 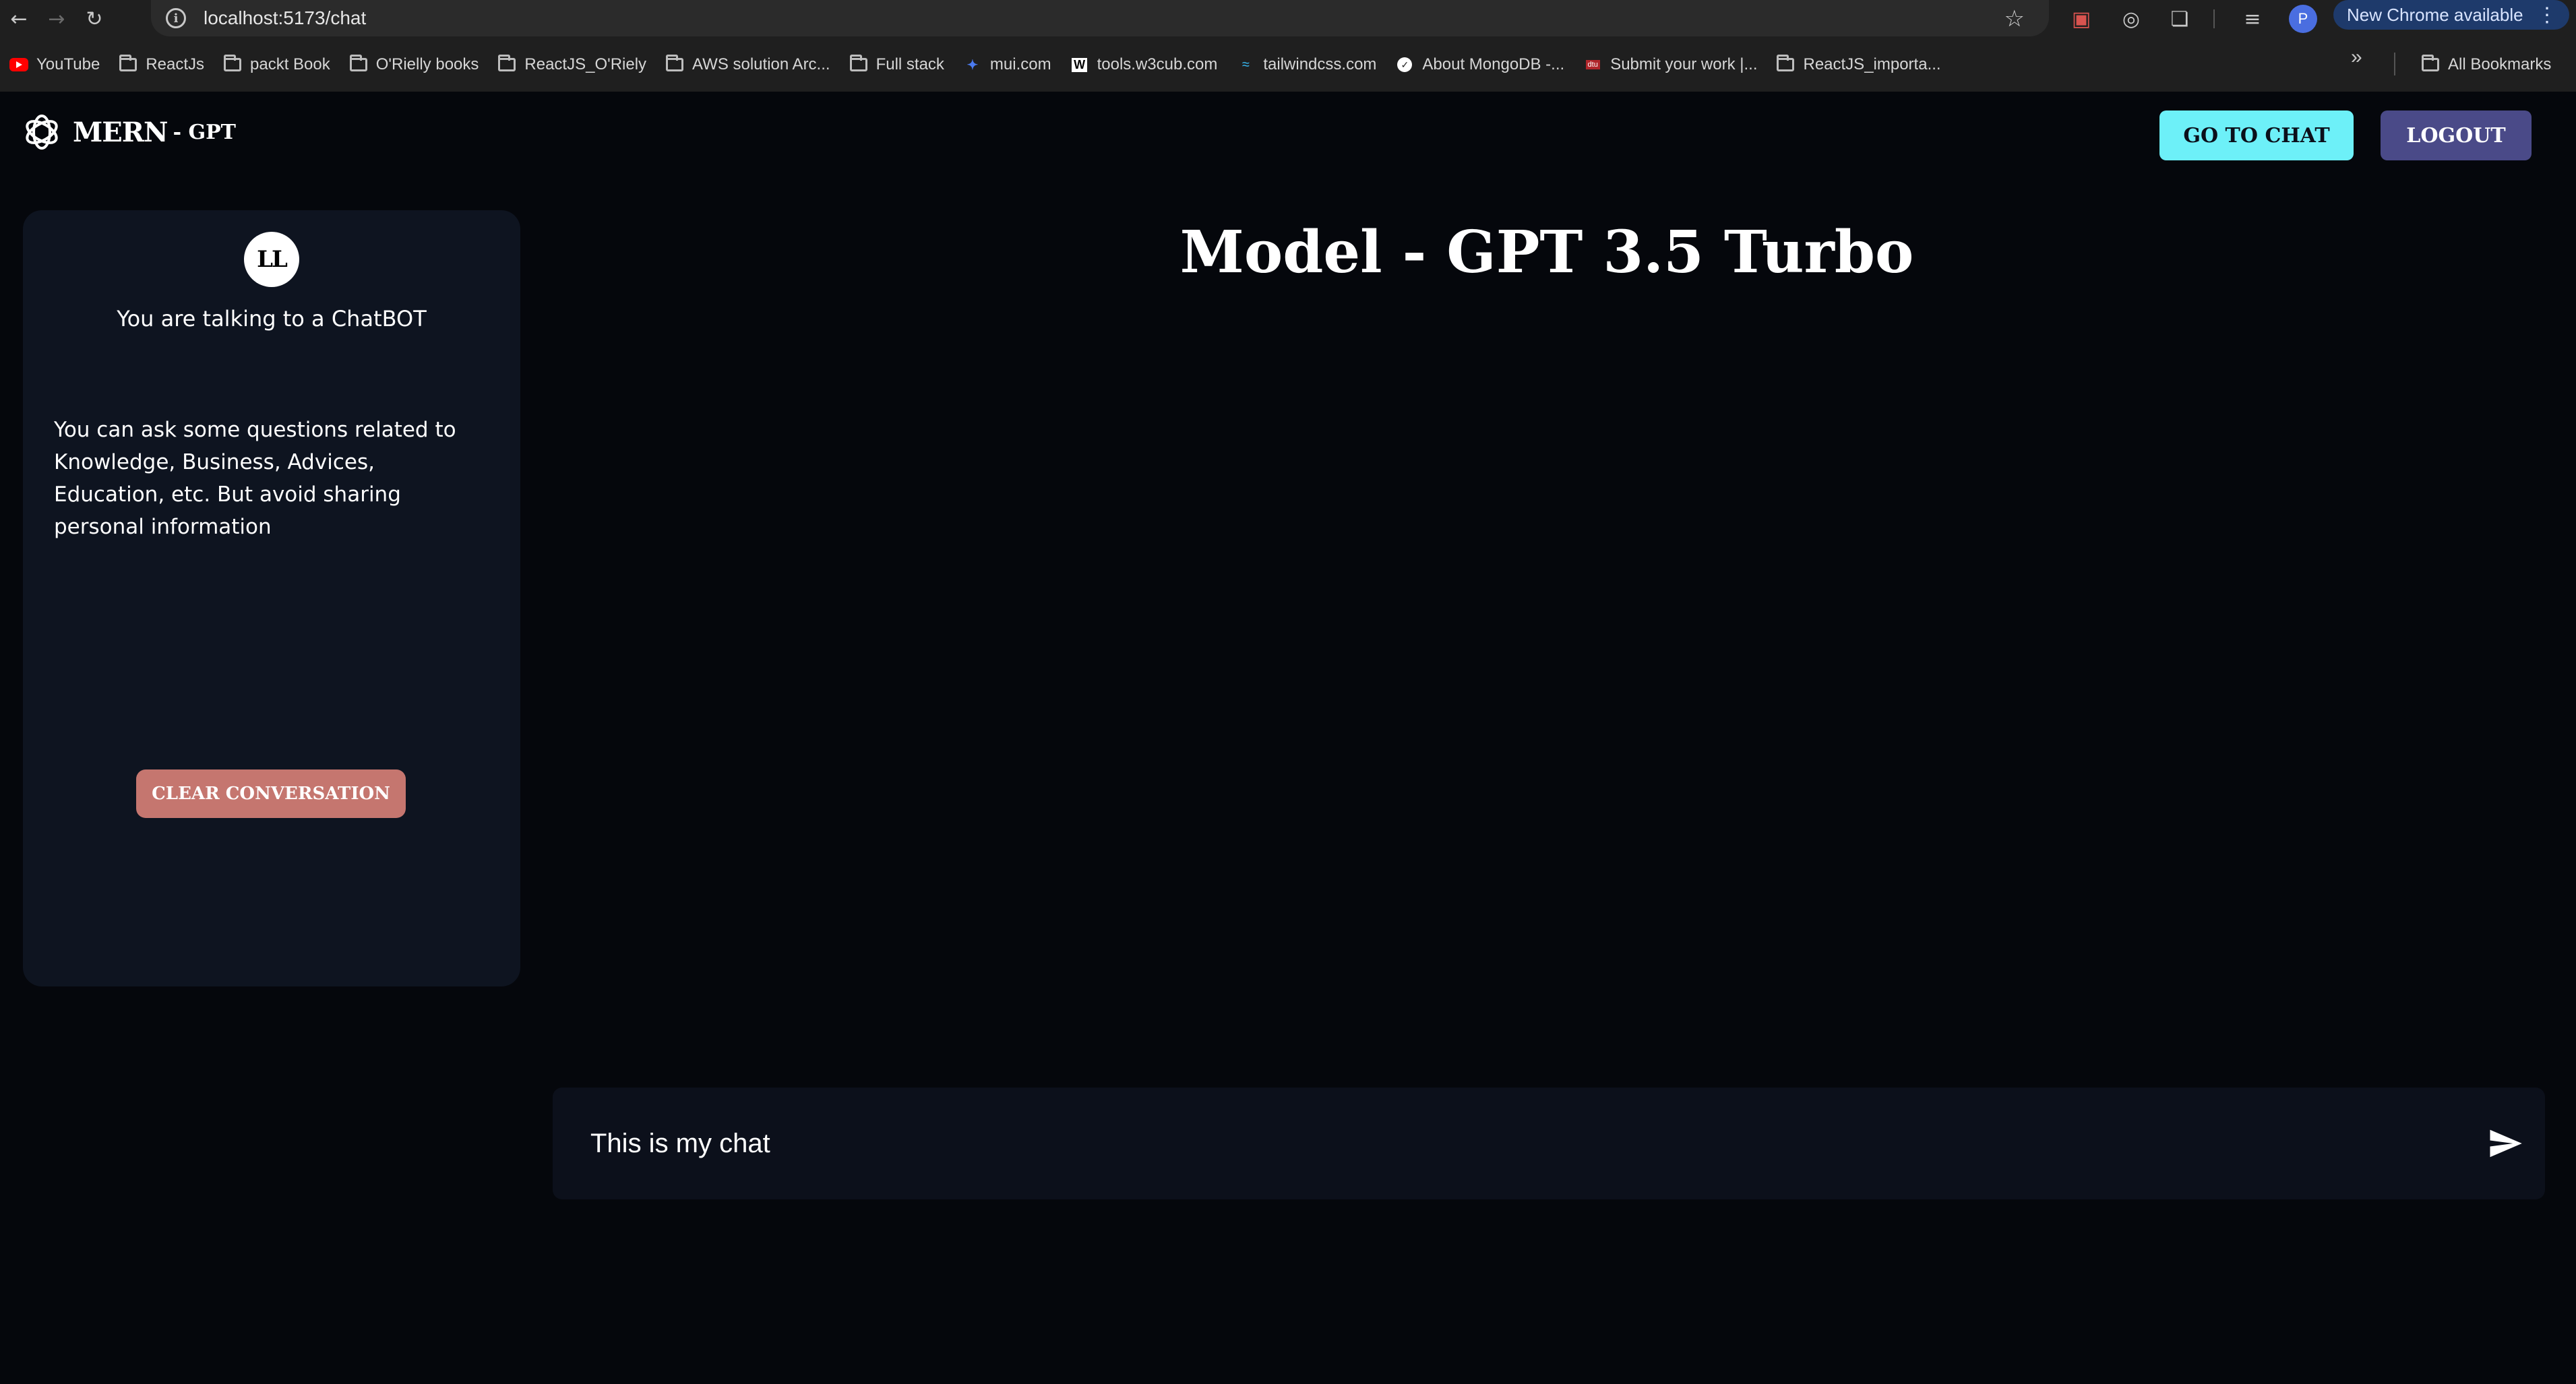 What do you see at coordinates (2257, 135) in the screenshot?
I see `go-to-chat-button: GO TO CHAT` at bounding box center [2257, 135].